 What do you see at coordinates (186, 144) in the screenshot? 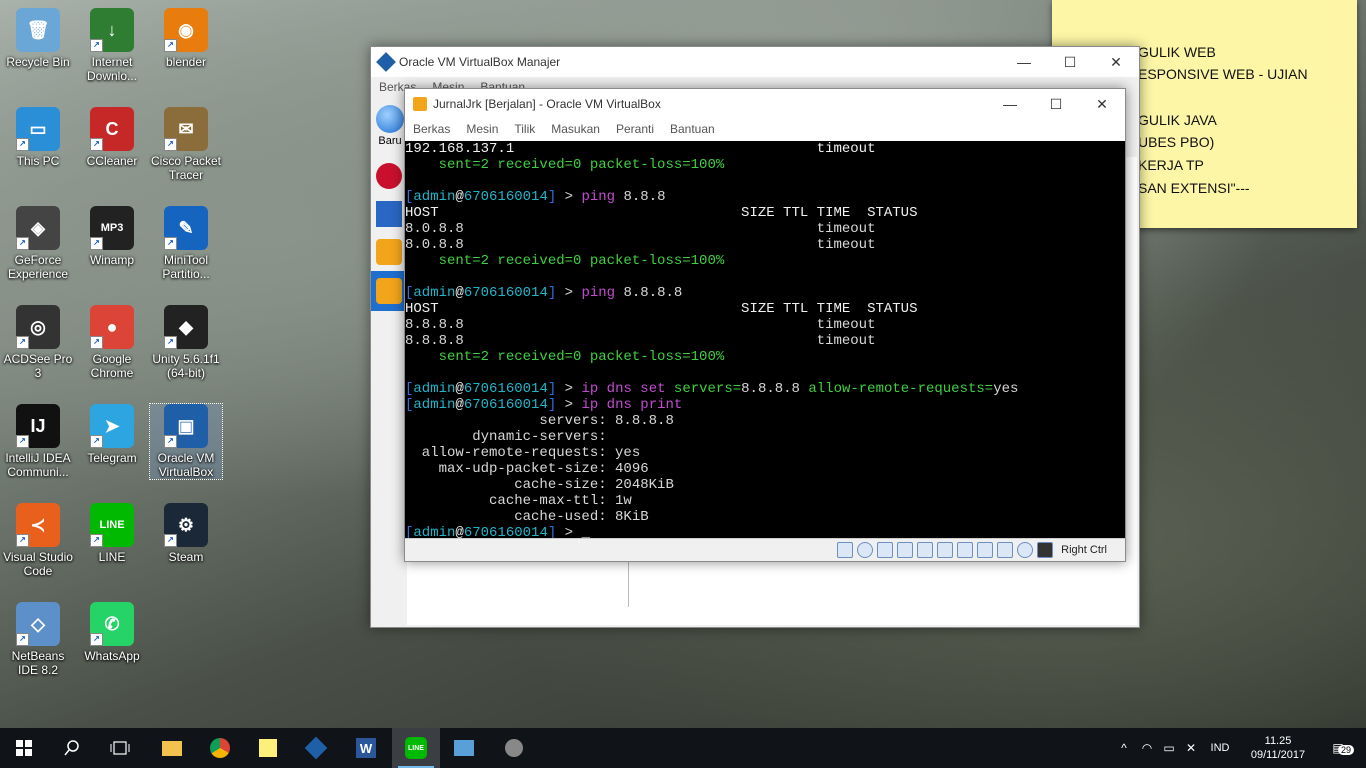
I see `desktop-icon: ✉ ↗ Cisco Packet Tracer` at bounding box center [186, 144].